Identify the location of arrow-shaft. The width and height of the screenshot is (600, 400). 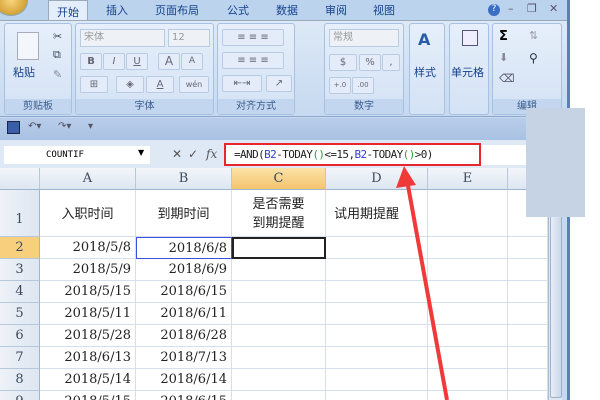
(427, 289).